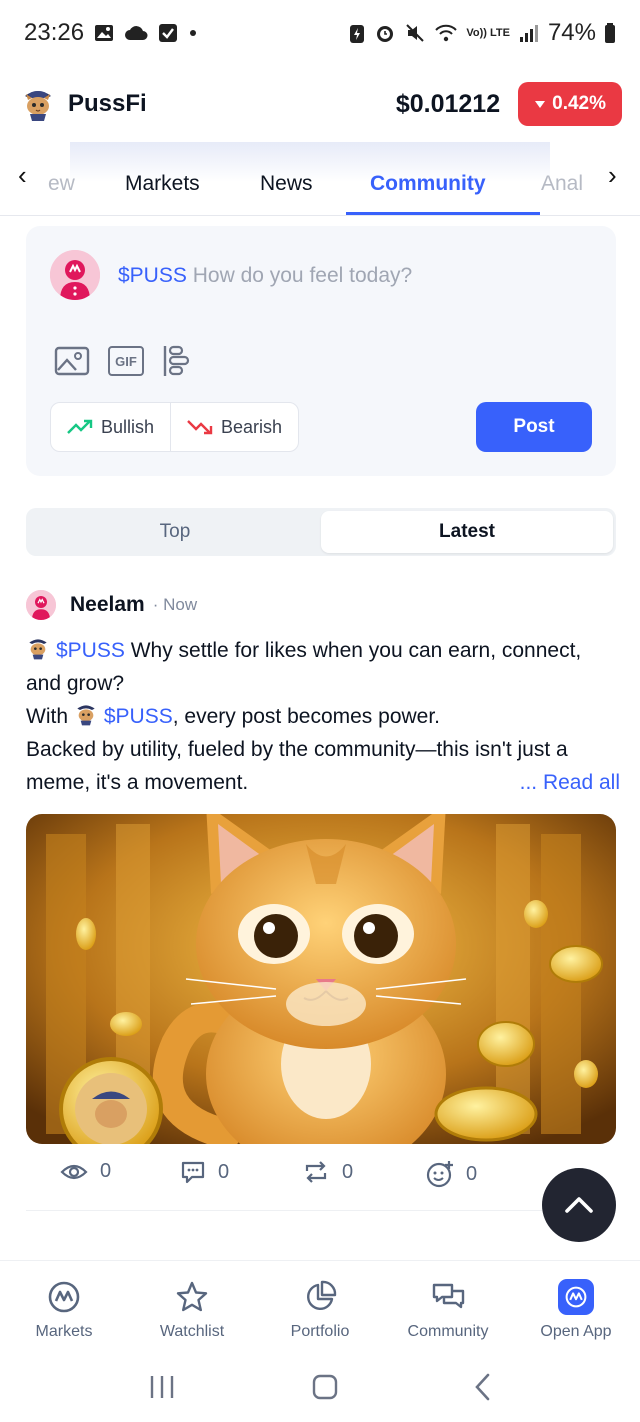  What do you see at coordinates (128, 426) in the screenshot?
I see `bullish-label: Bullish` at bounding box center [128, 426].